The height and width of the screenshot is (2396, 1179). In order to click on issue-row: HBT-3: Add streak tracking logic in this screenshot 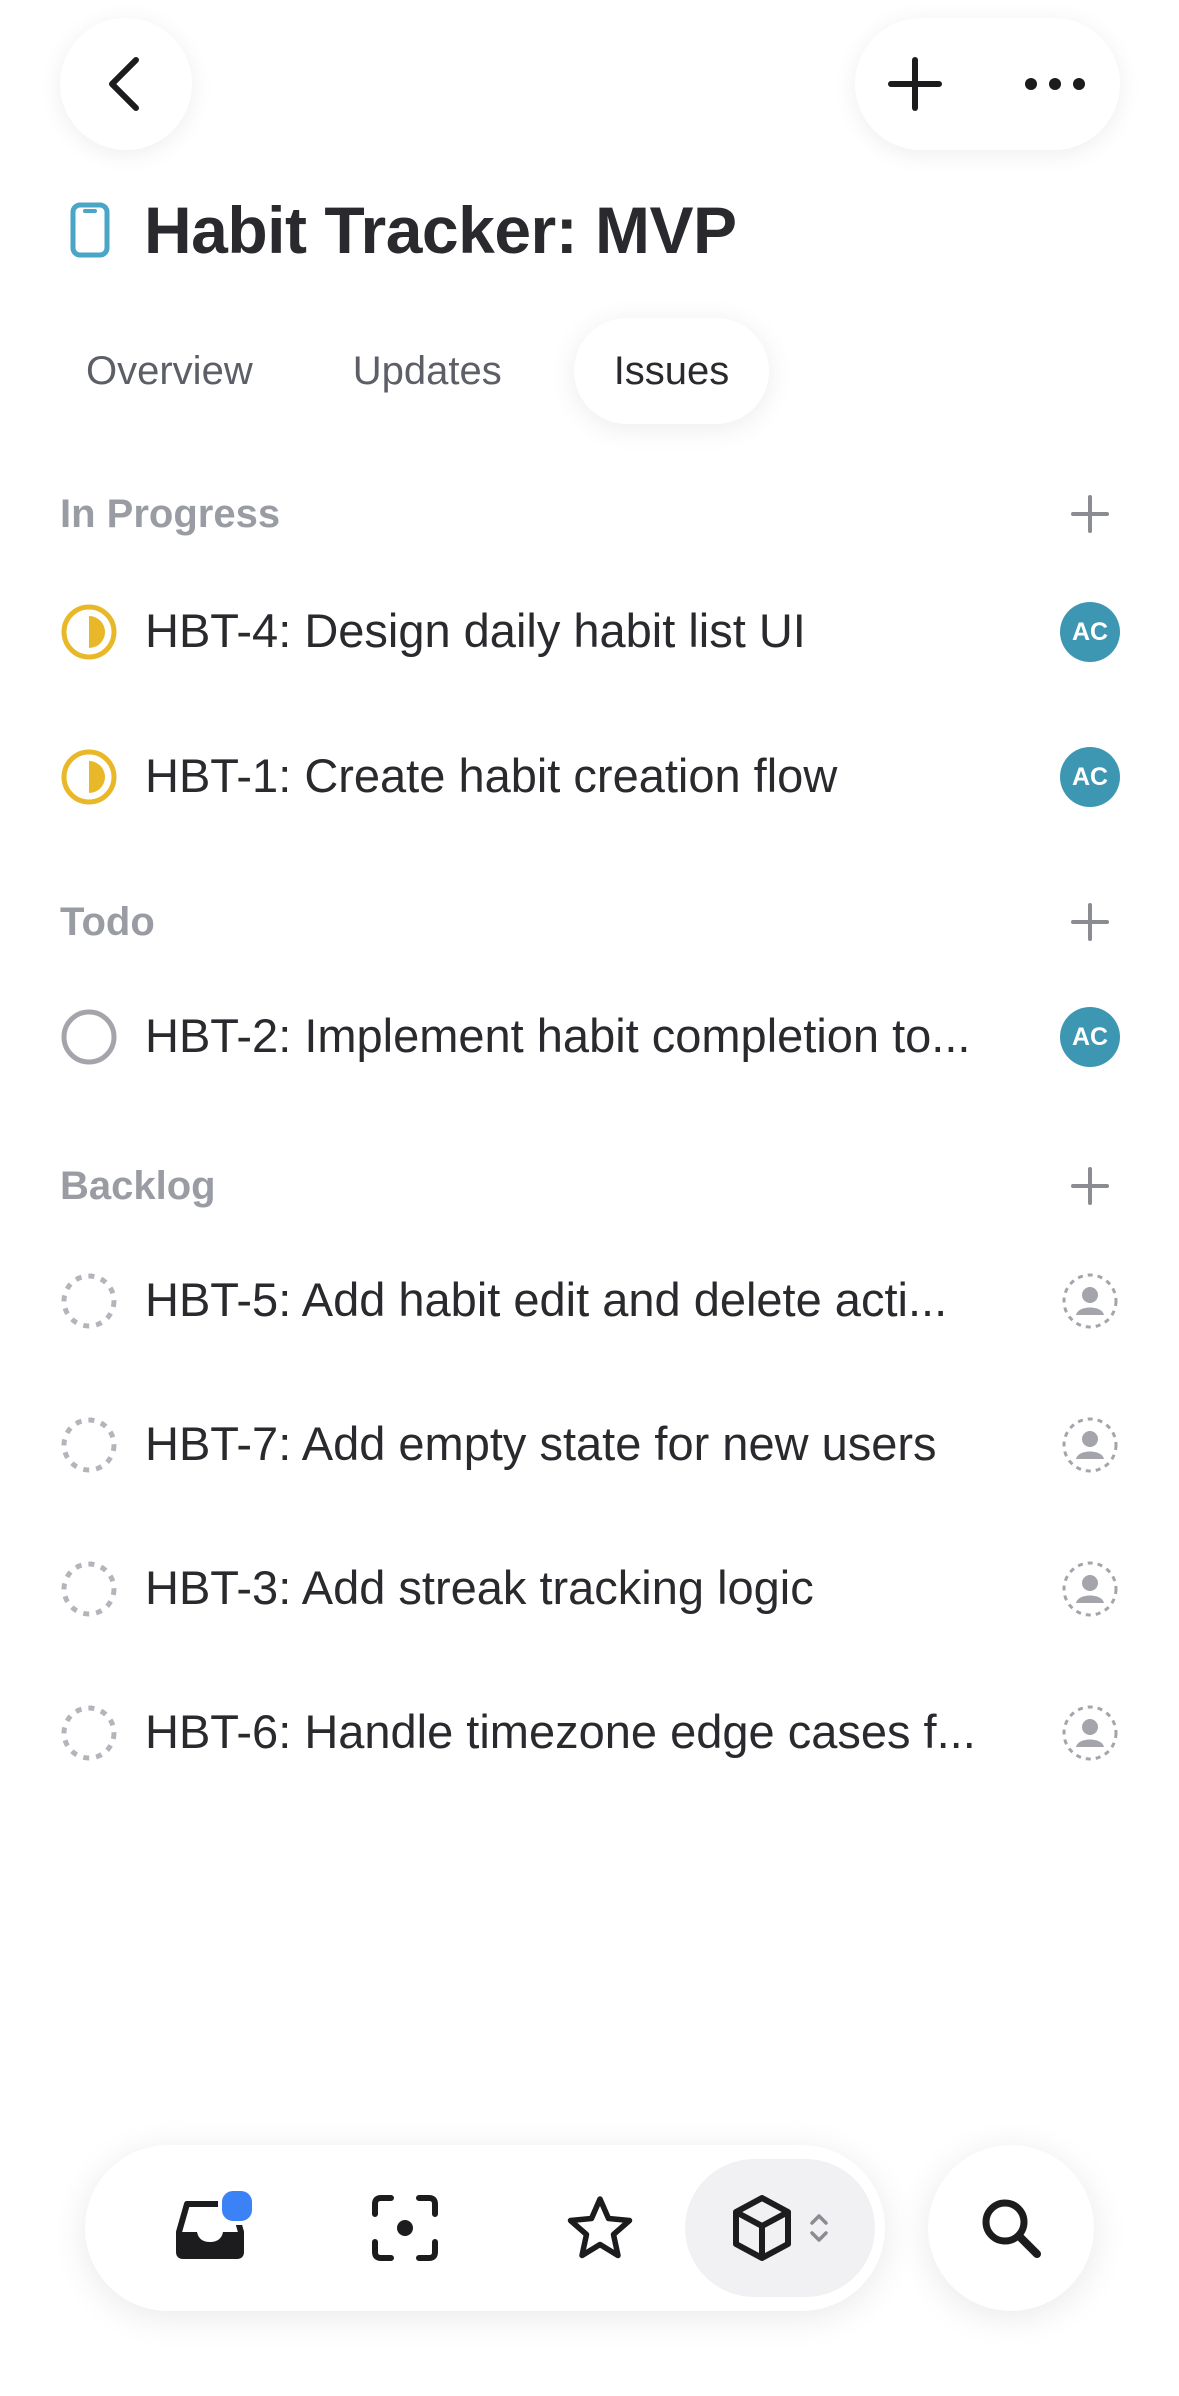, I will do `click(590, 1588)`.